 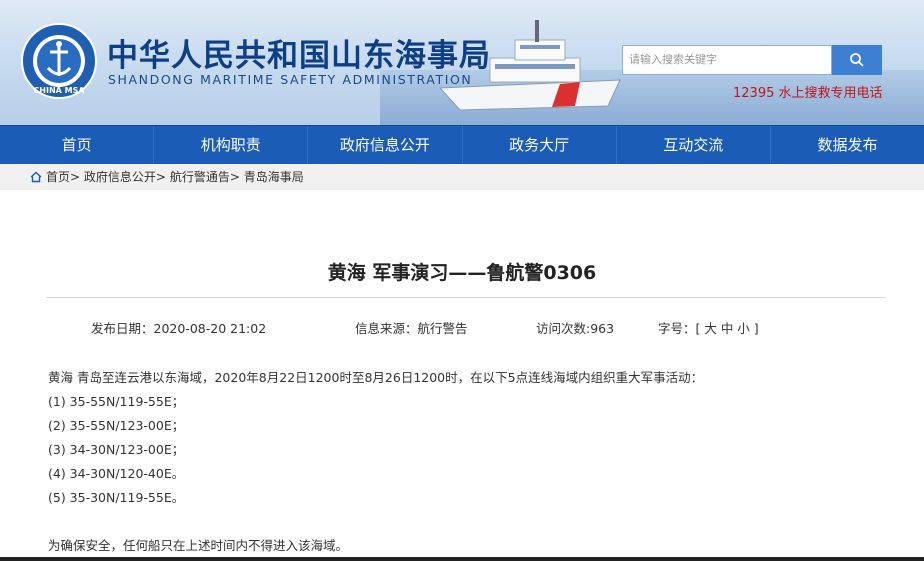 What do you see at coordinates (179, 328) in the screenshot?
I see `publish-date: 发布日期：2020-08-20 21:02` at bounding box center [179, 328].